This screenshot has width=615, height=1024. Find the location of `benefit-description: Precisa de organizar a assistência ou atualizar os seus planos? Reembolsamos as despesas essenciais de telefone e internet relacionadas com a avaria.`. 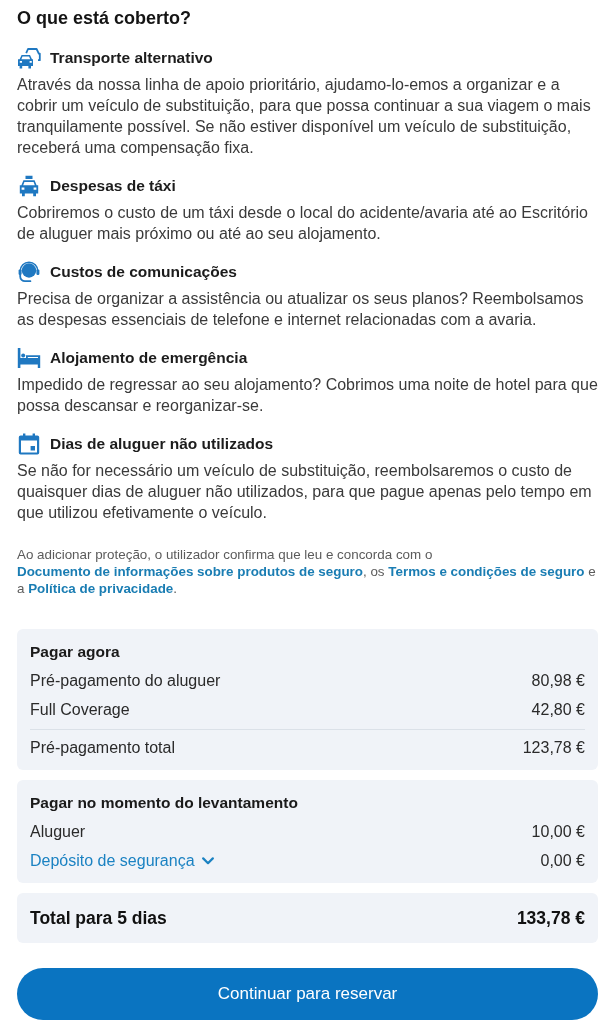

benefit-description: Precisa de organizar a assistência ou atualizar os seus planos? Reembolsamos as despesas essenciais de telefone e internet relacionadas com a avaria. is located at coordinates (301, 309).